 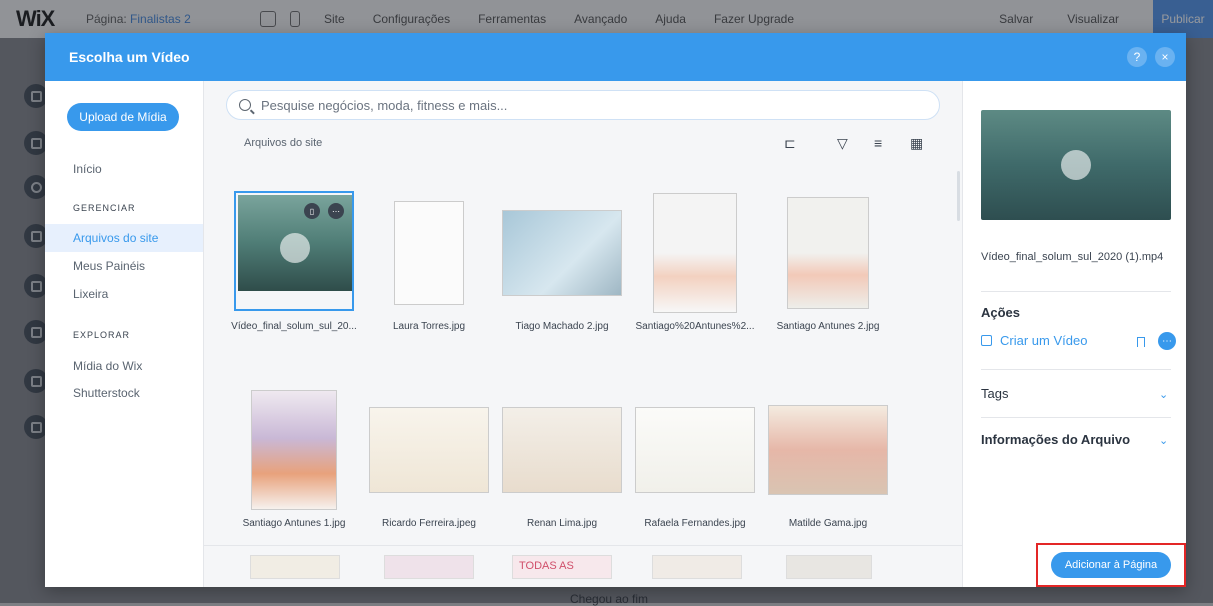 I want to click on explore-heading: EXPLORAR, so click(x=102, y=335).